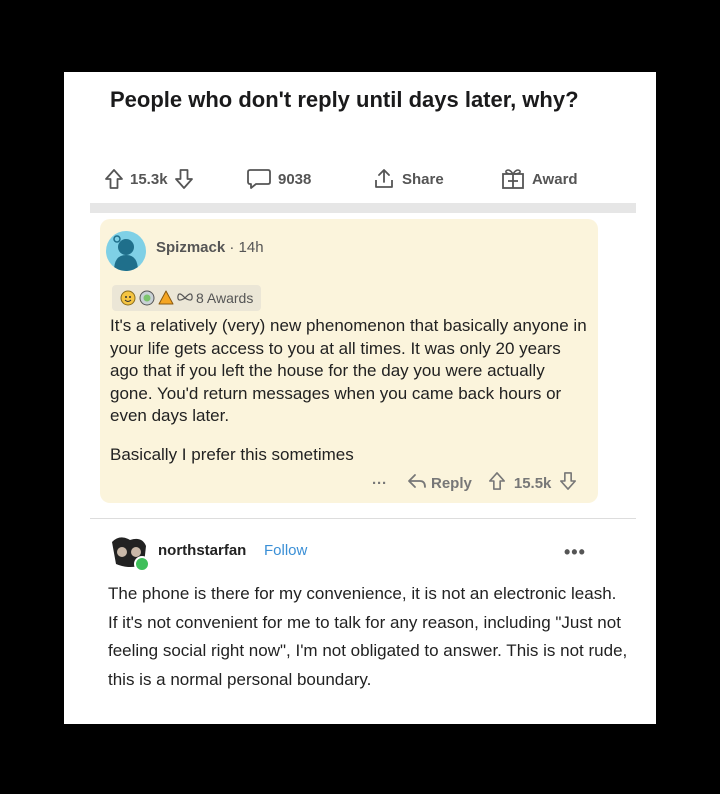 The height and width of the screenshot is (794, 720). I want to click on gift-icon, so click(513, 179).